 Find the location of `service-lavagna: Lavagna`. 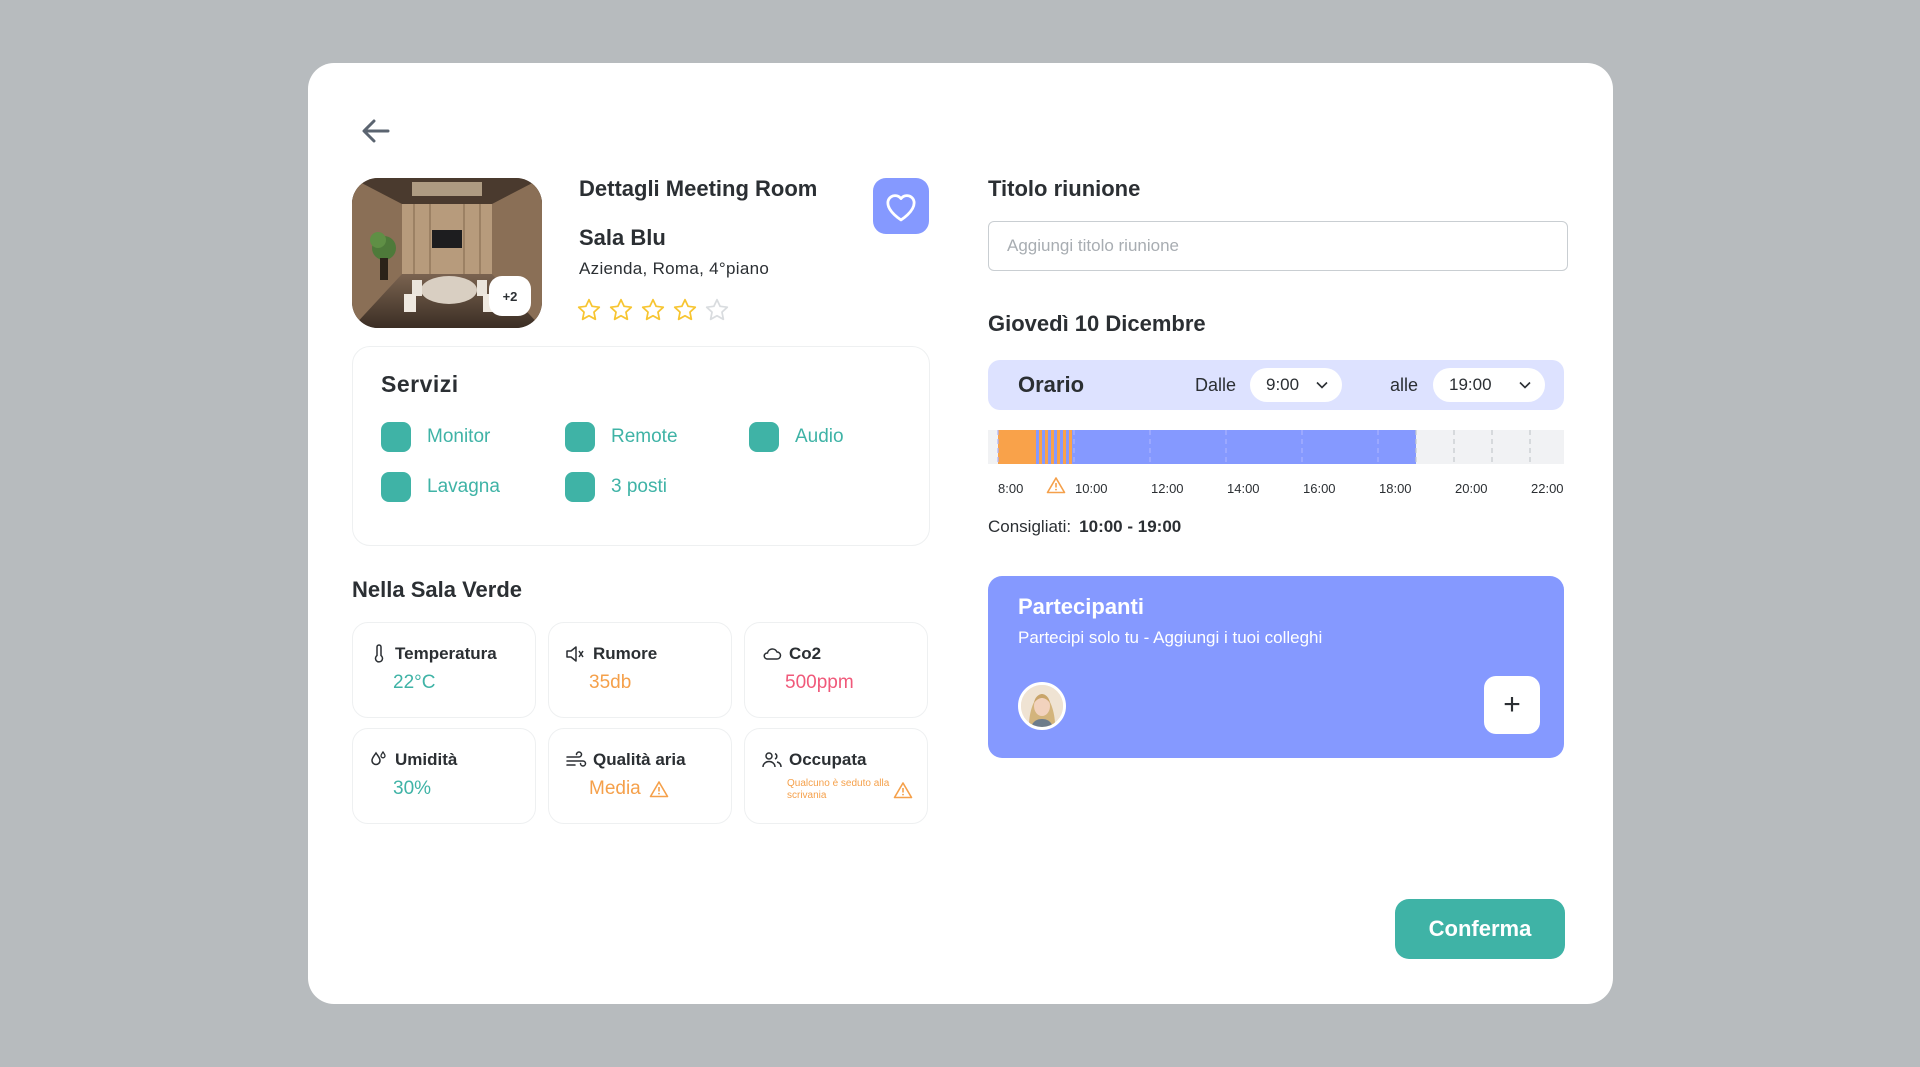

service-lavagna: Lavagna is located at coordinates (440, 487).